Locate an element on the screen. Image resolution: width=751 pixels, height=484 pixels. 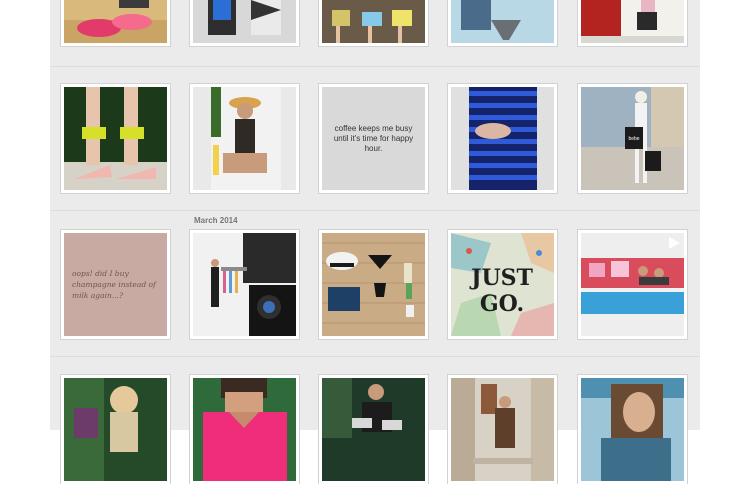
photo-tile-red-door is located at coordinates (632, 23).